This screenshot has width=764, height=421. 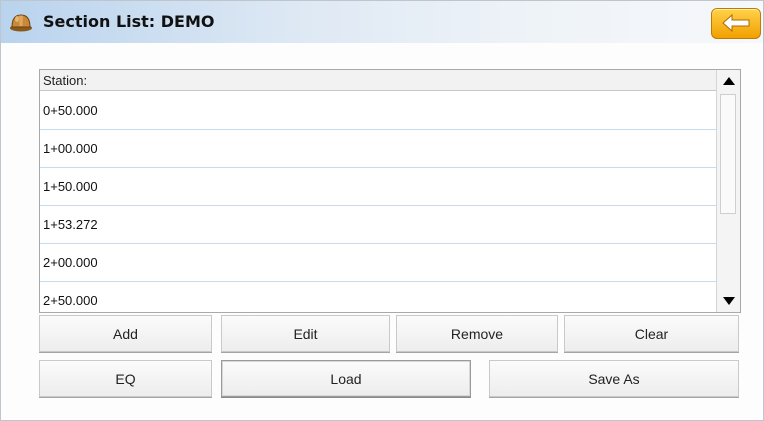 I want to click on scroll-thumb, so click(x=728, y=154).